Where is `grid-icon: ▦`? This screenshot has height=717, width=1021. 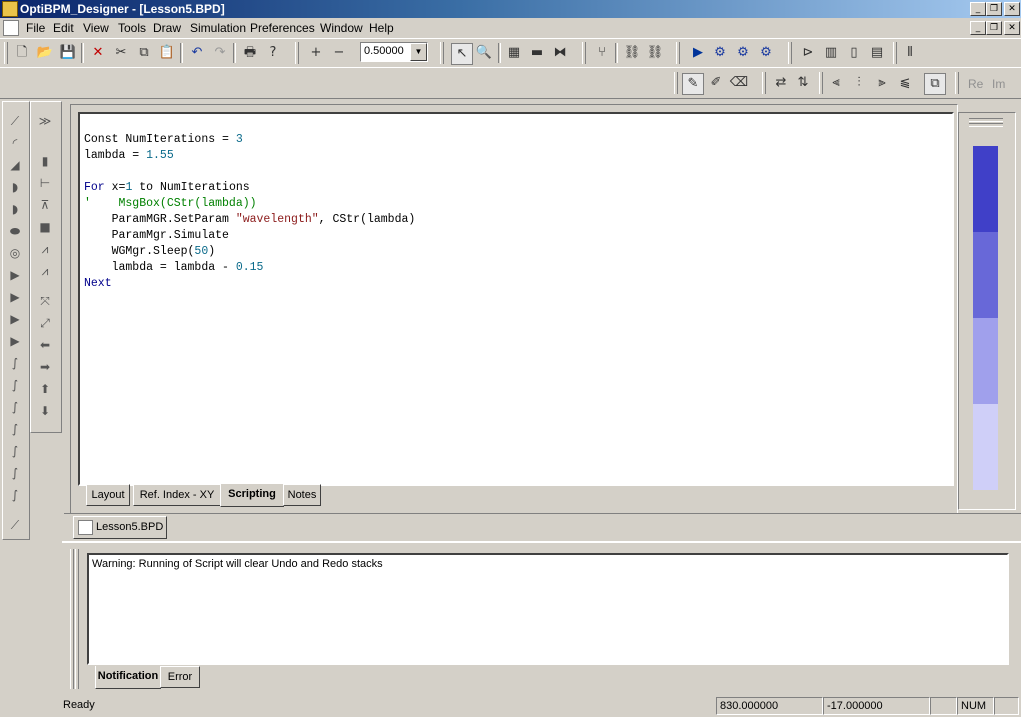
grid-icon: ▦ is located at coordinates (514, 53).